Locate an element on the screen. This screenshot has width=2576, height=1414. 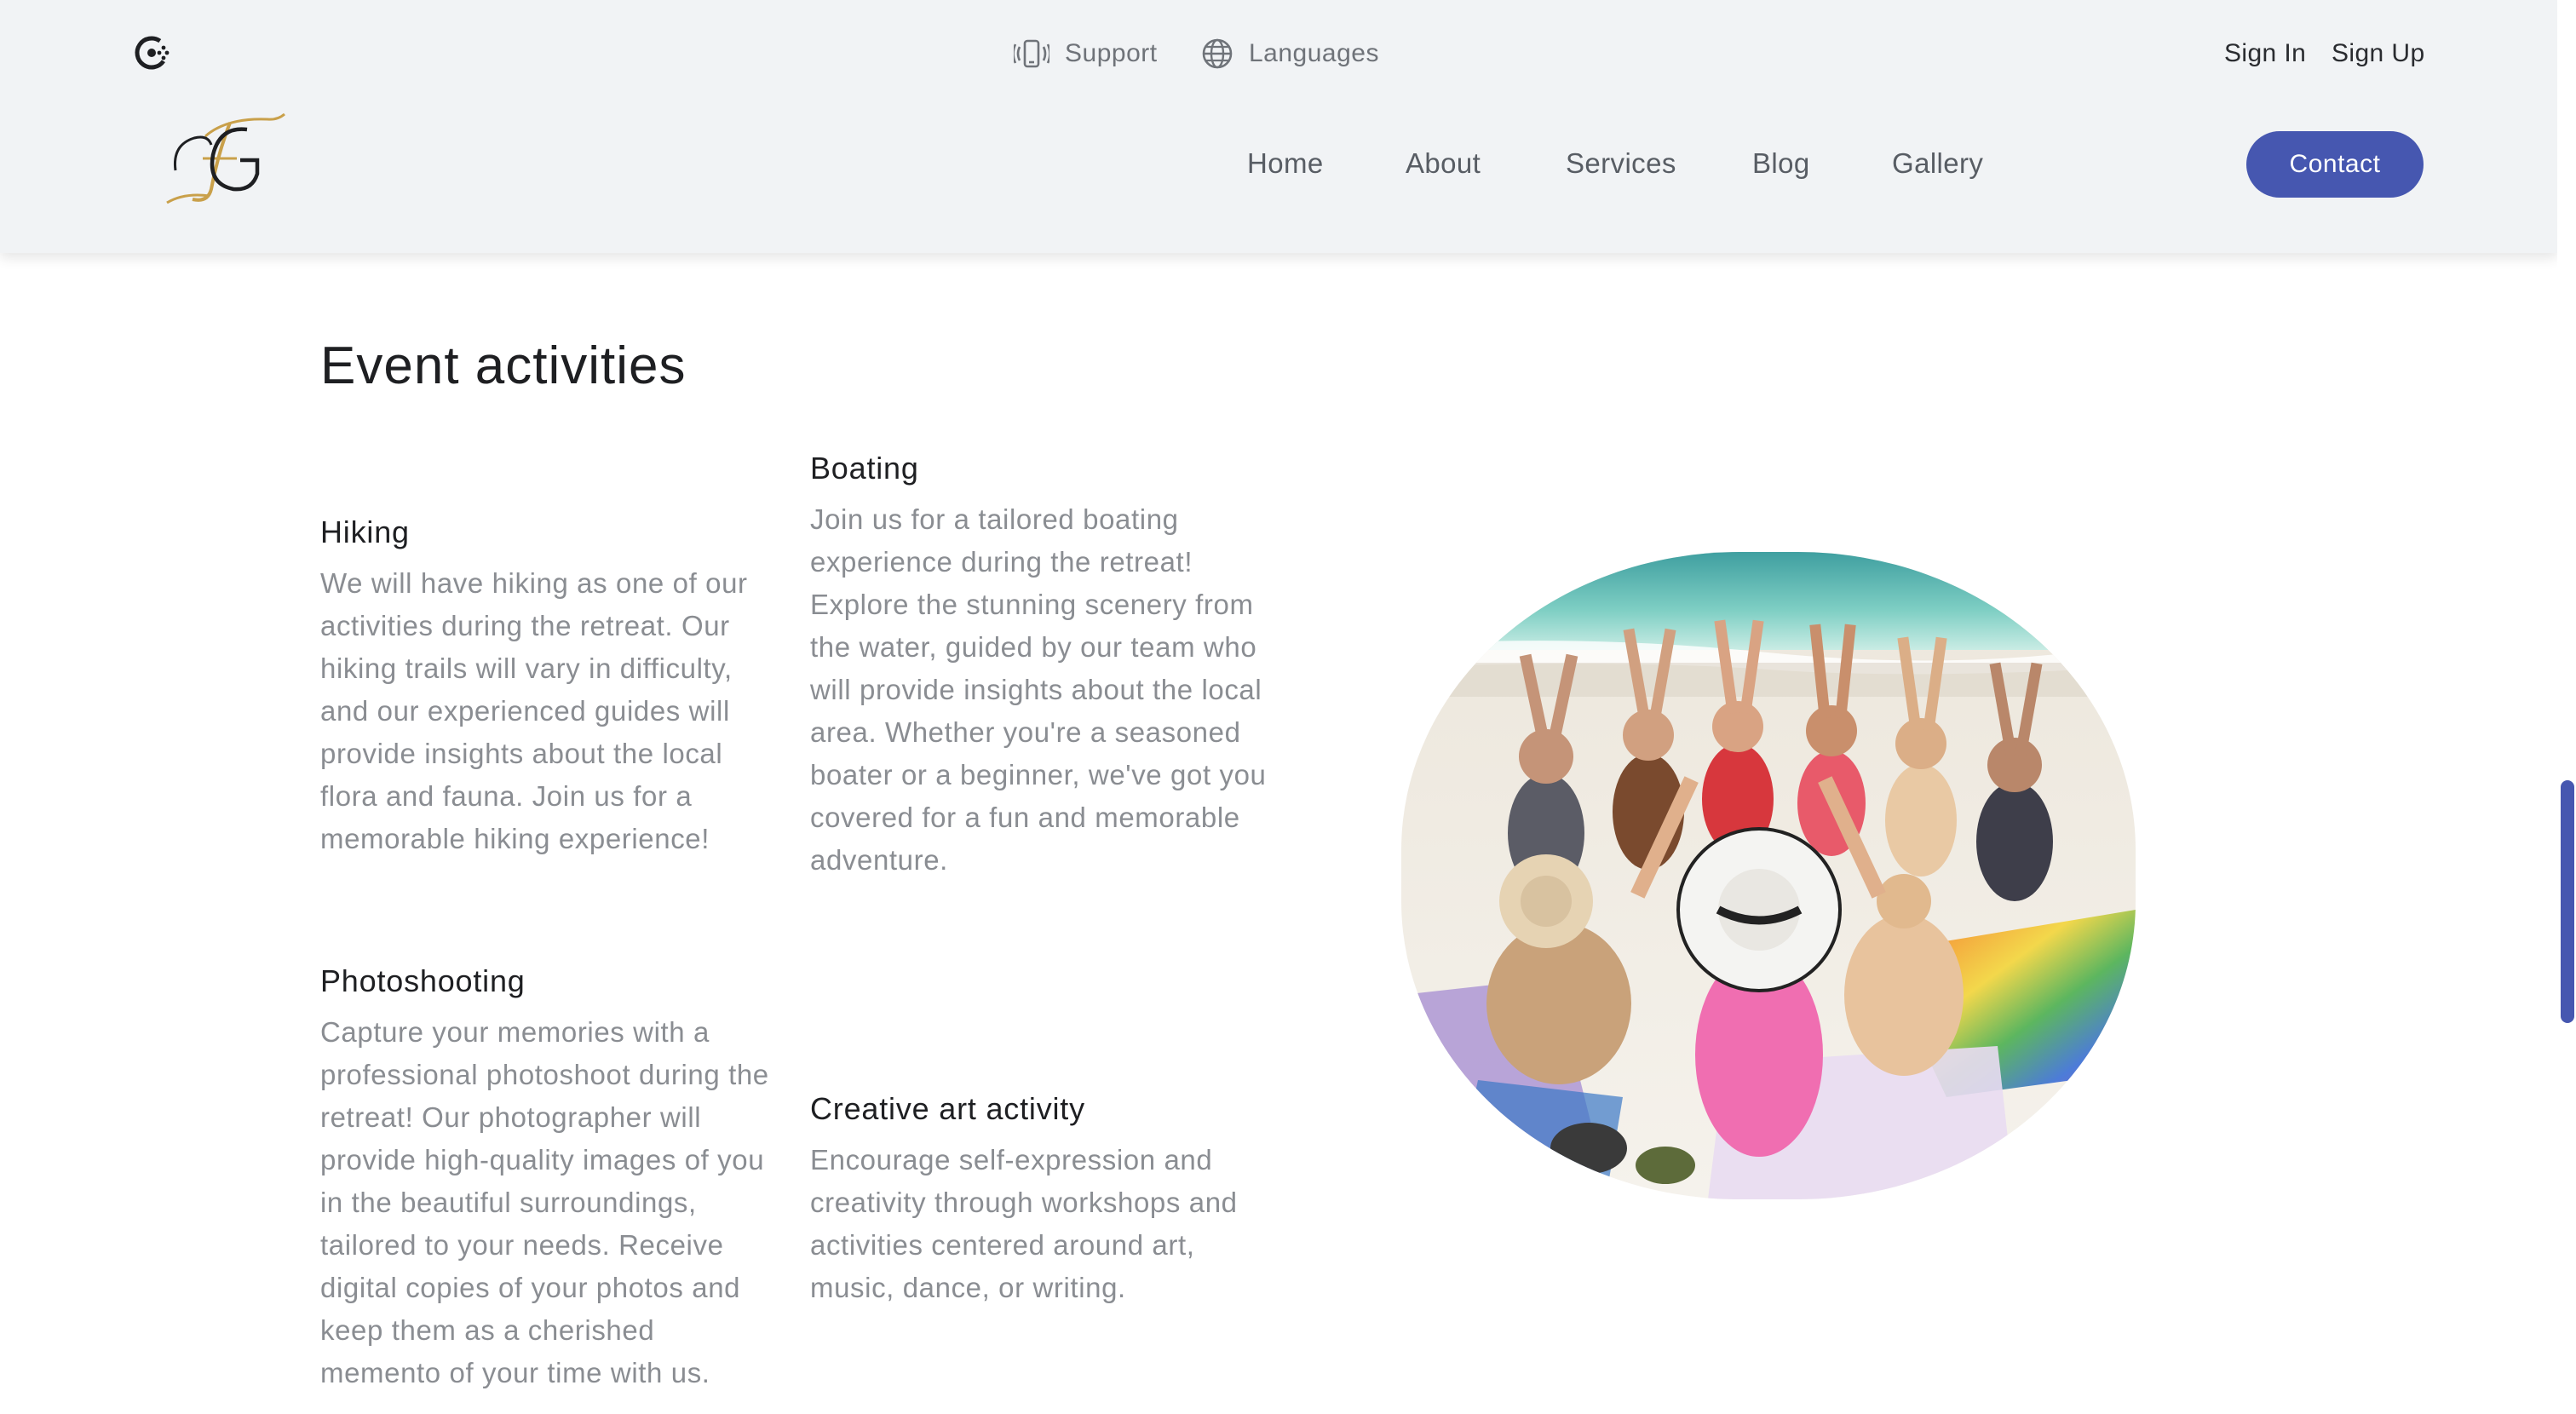
languages-label: Languages is located at coordinates (1314, 53).